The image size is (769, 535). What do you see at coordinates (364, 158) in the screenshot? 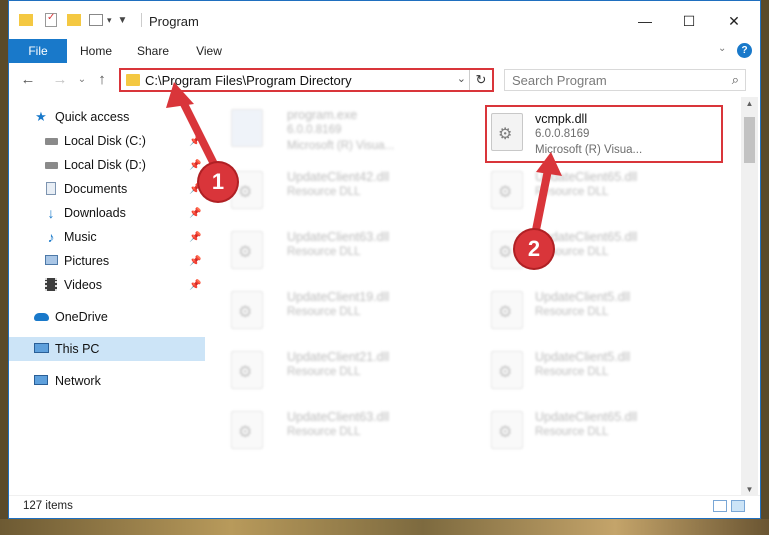
I see `annotation-arrows` at bounding box center [364, 158].